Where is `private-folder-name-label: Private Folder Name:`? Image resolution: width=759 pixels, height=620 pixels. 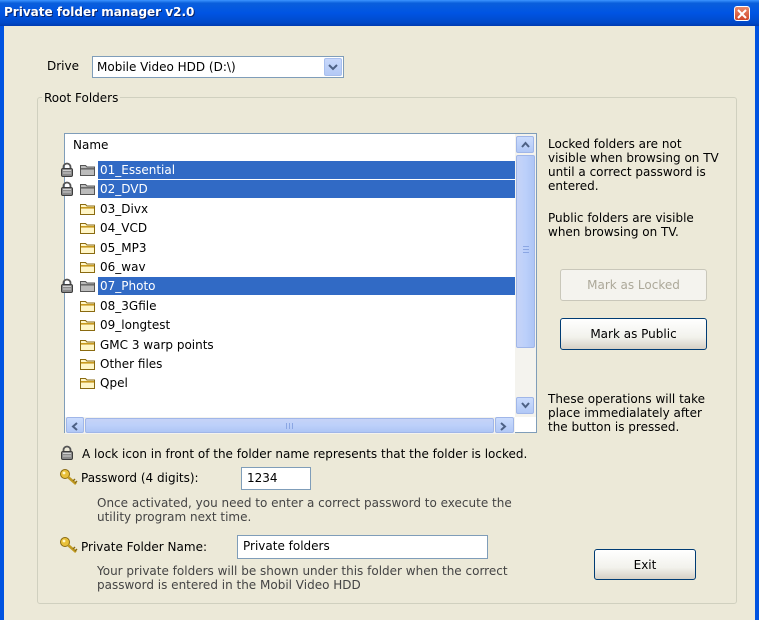
private-folder-name-label: Private Folder Name: is located at coordinates (144, 547).